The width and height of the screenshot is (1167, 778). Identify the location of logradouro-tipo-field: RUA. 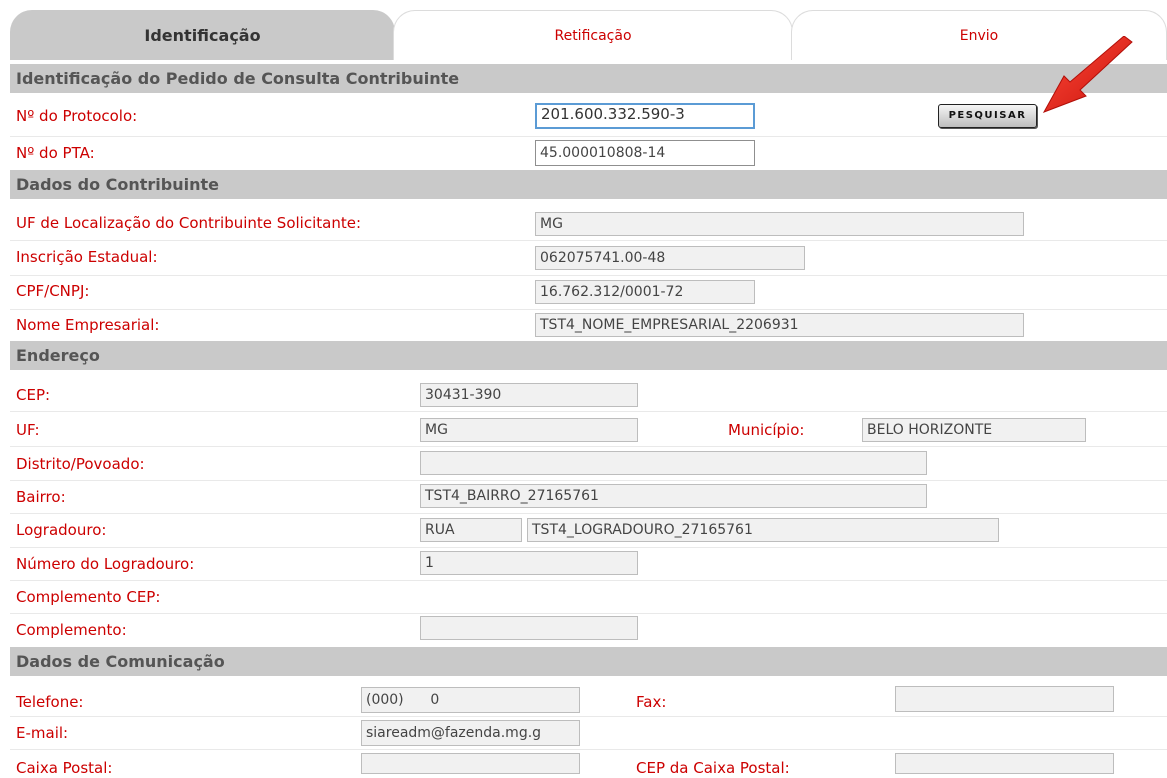
(471, 530).